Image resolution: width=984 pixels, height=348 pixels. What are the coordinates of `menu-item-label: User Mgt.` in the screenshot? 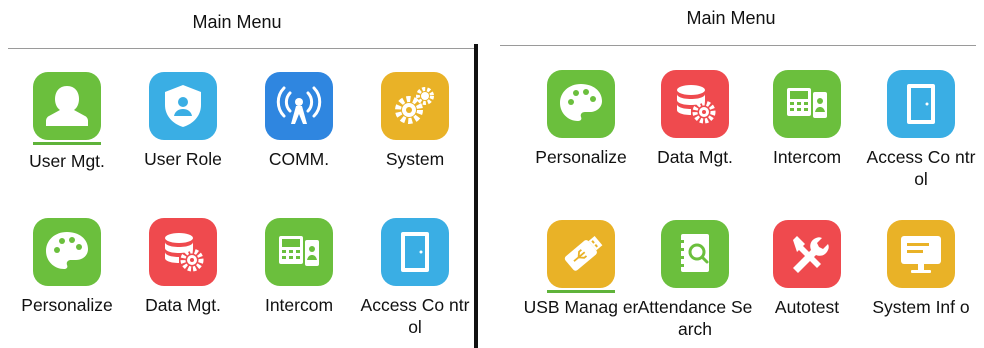 It's located at (67, 161).